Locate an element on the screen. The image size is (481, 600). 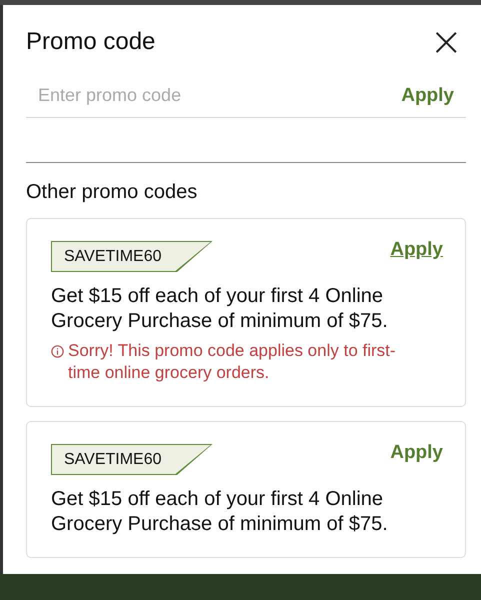
dialog-title: Promo code is located at coordinates (91, 42).